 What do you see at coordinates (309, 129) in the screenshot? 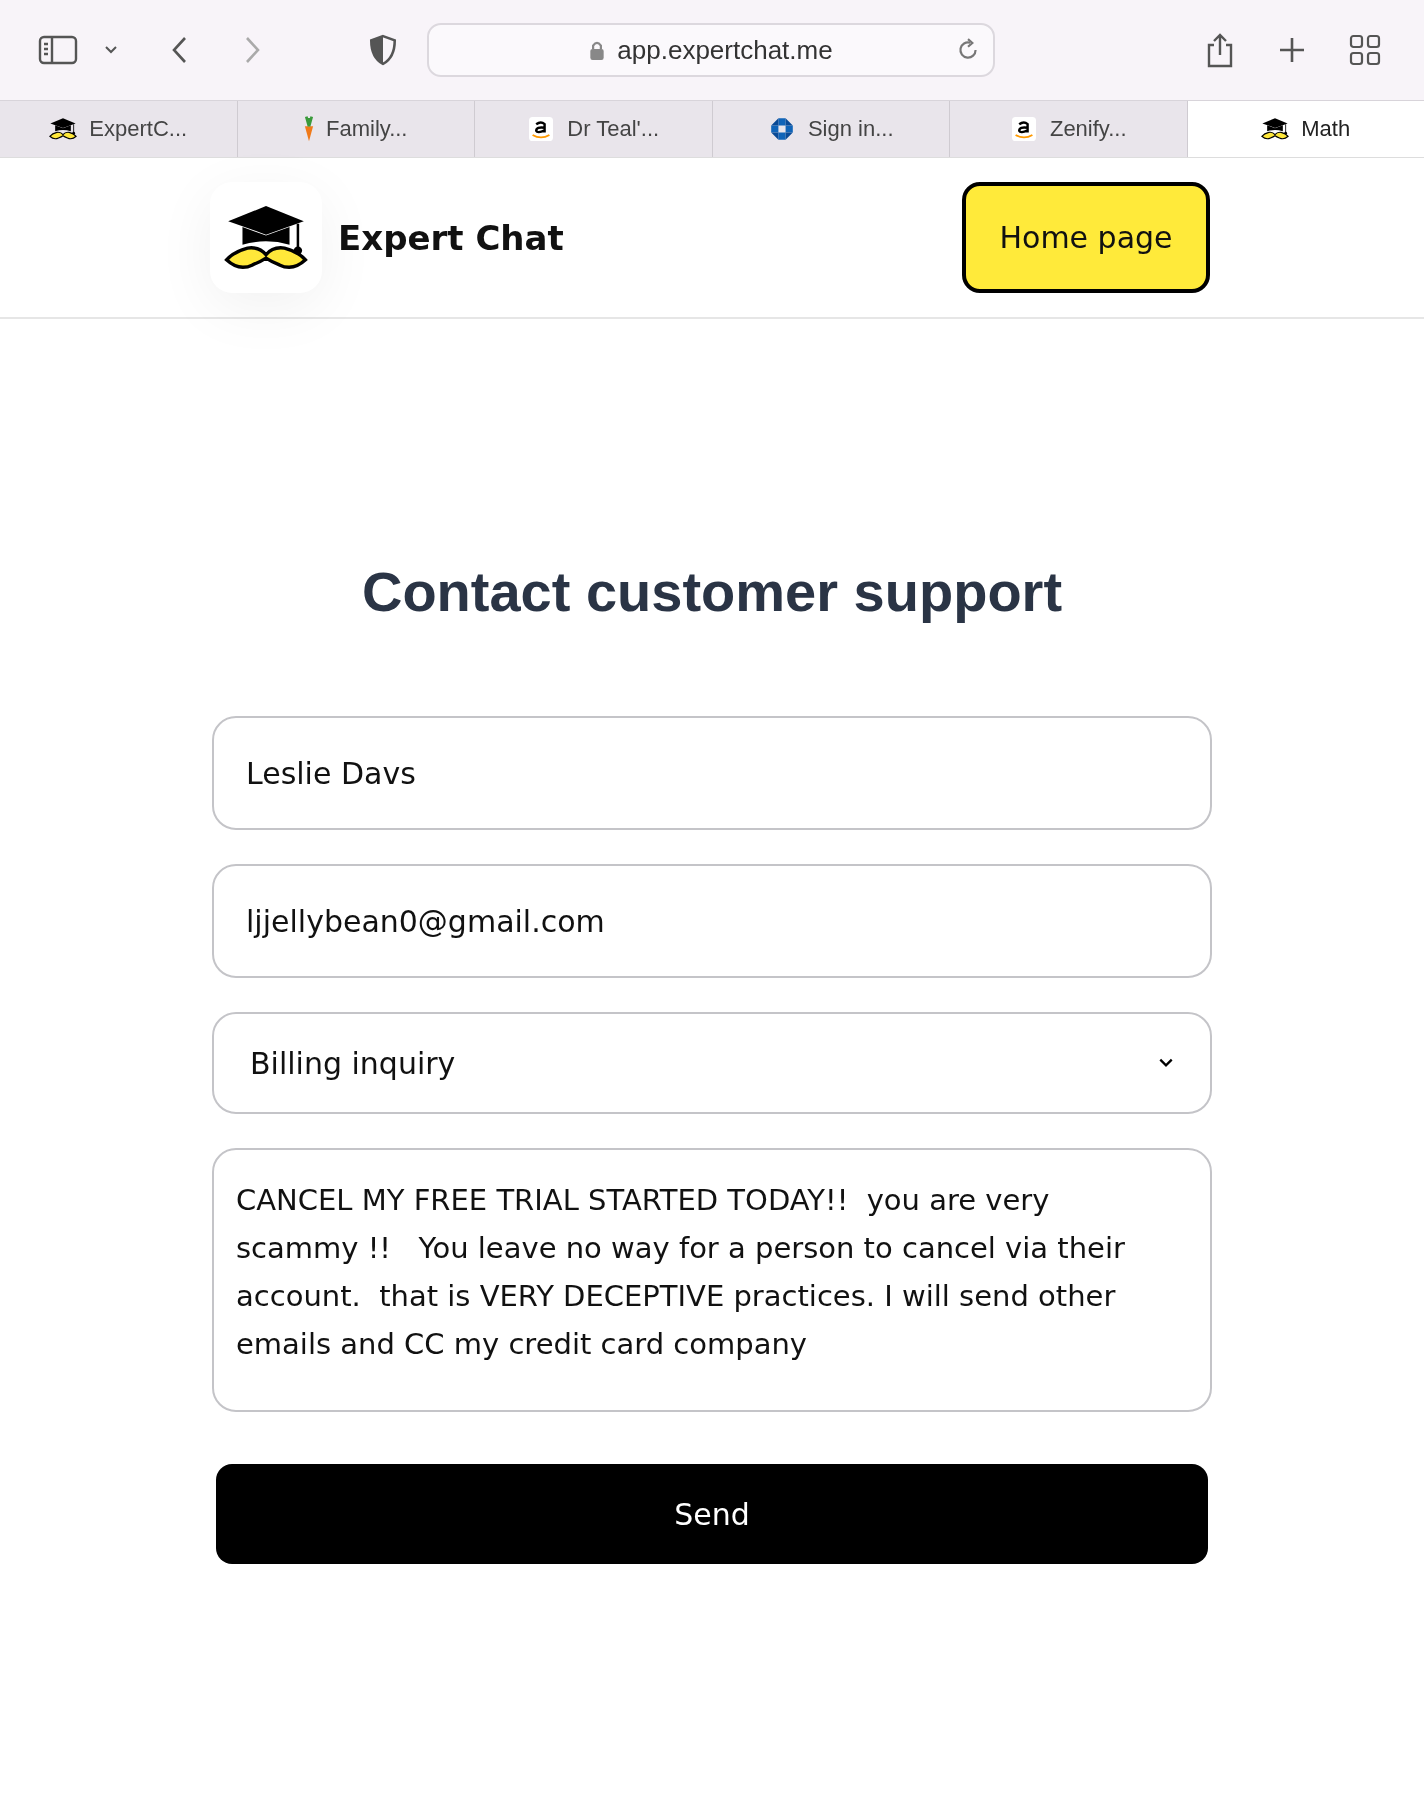
I see `carrot-icon` at bounding box center [309, 129].